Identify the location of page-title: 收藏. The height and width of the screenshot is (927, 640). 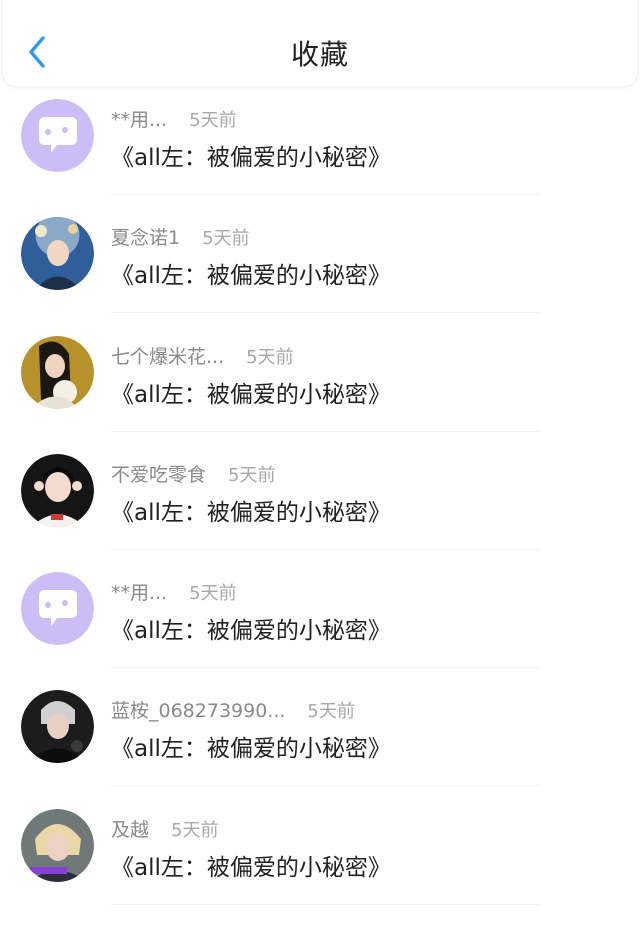
(319, 54).